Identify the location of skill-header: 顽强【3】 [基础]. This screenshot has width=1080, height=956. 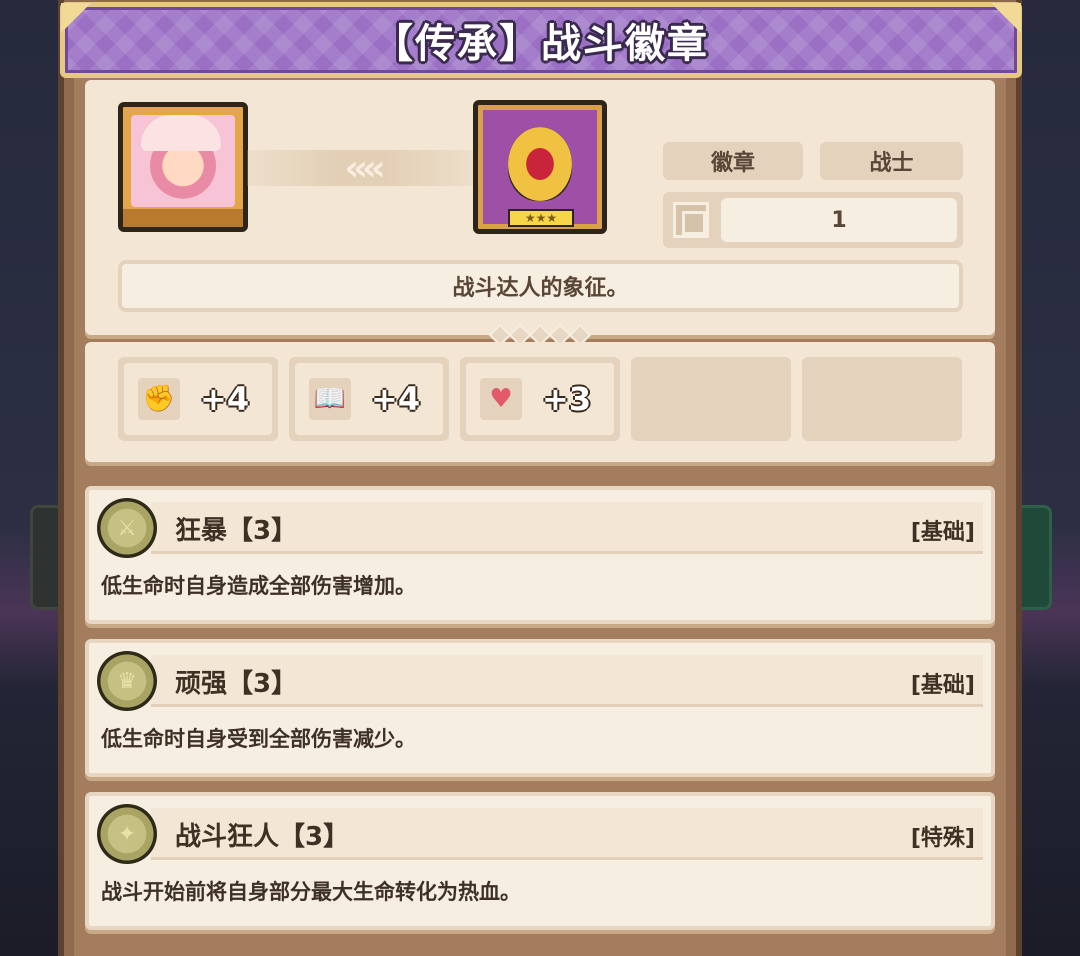
(567, 681).